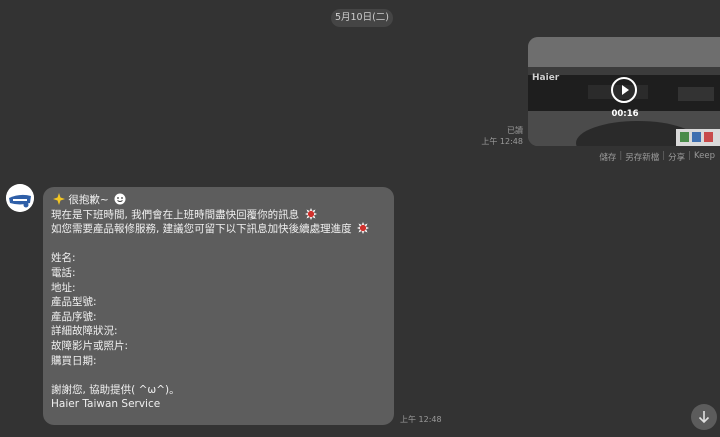  I want to click on greeting-line: 很抱歉~, so click(218, 200).